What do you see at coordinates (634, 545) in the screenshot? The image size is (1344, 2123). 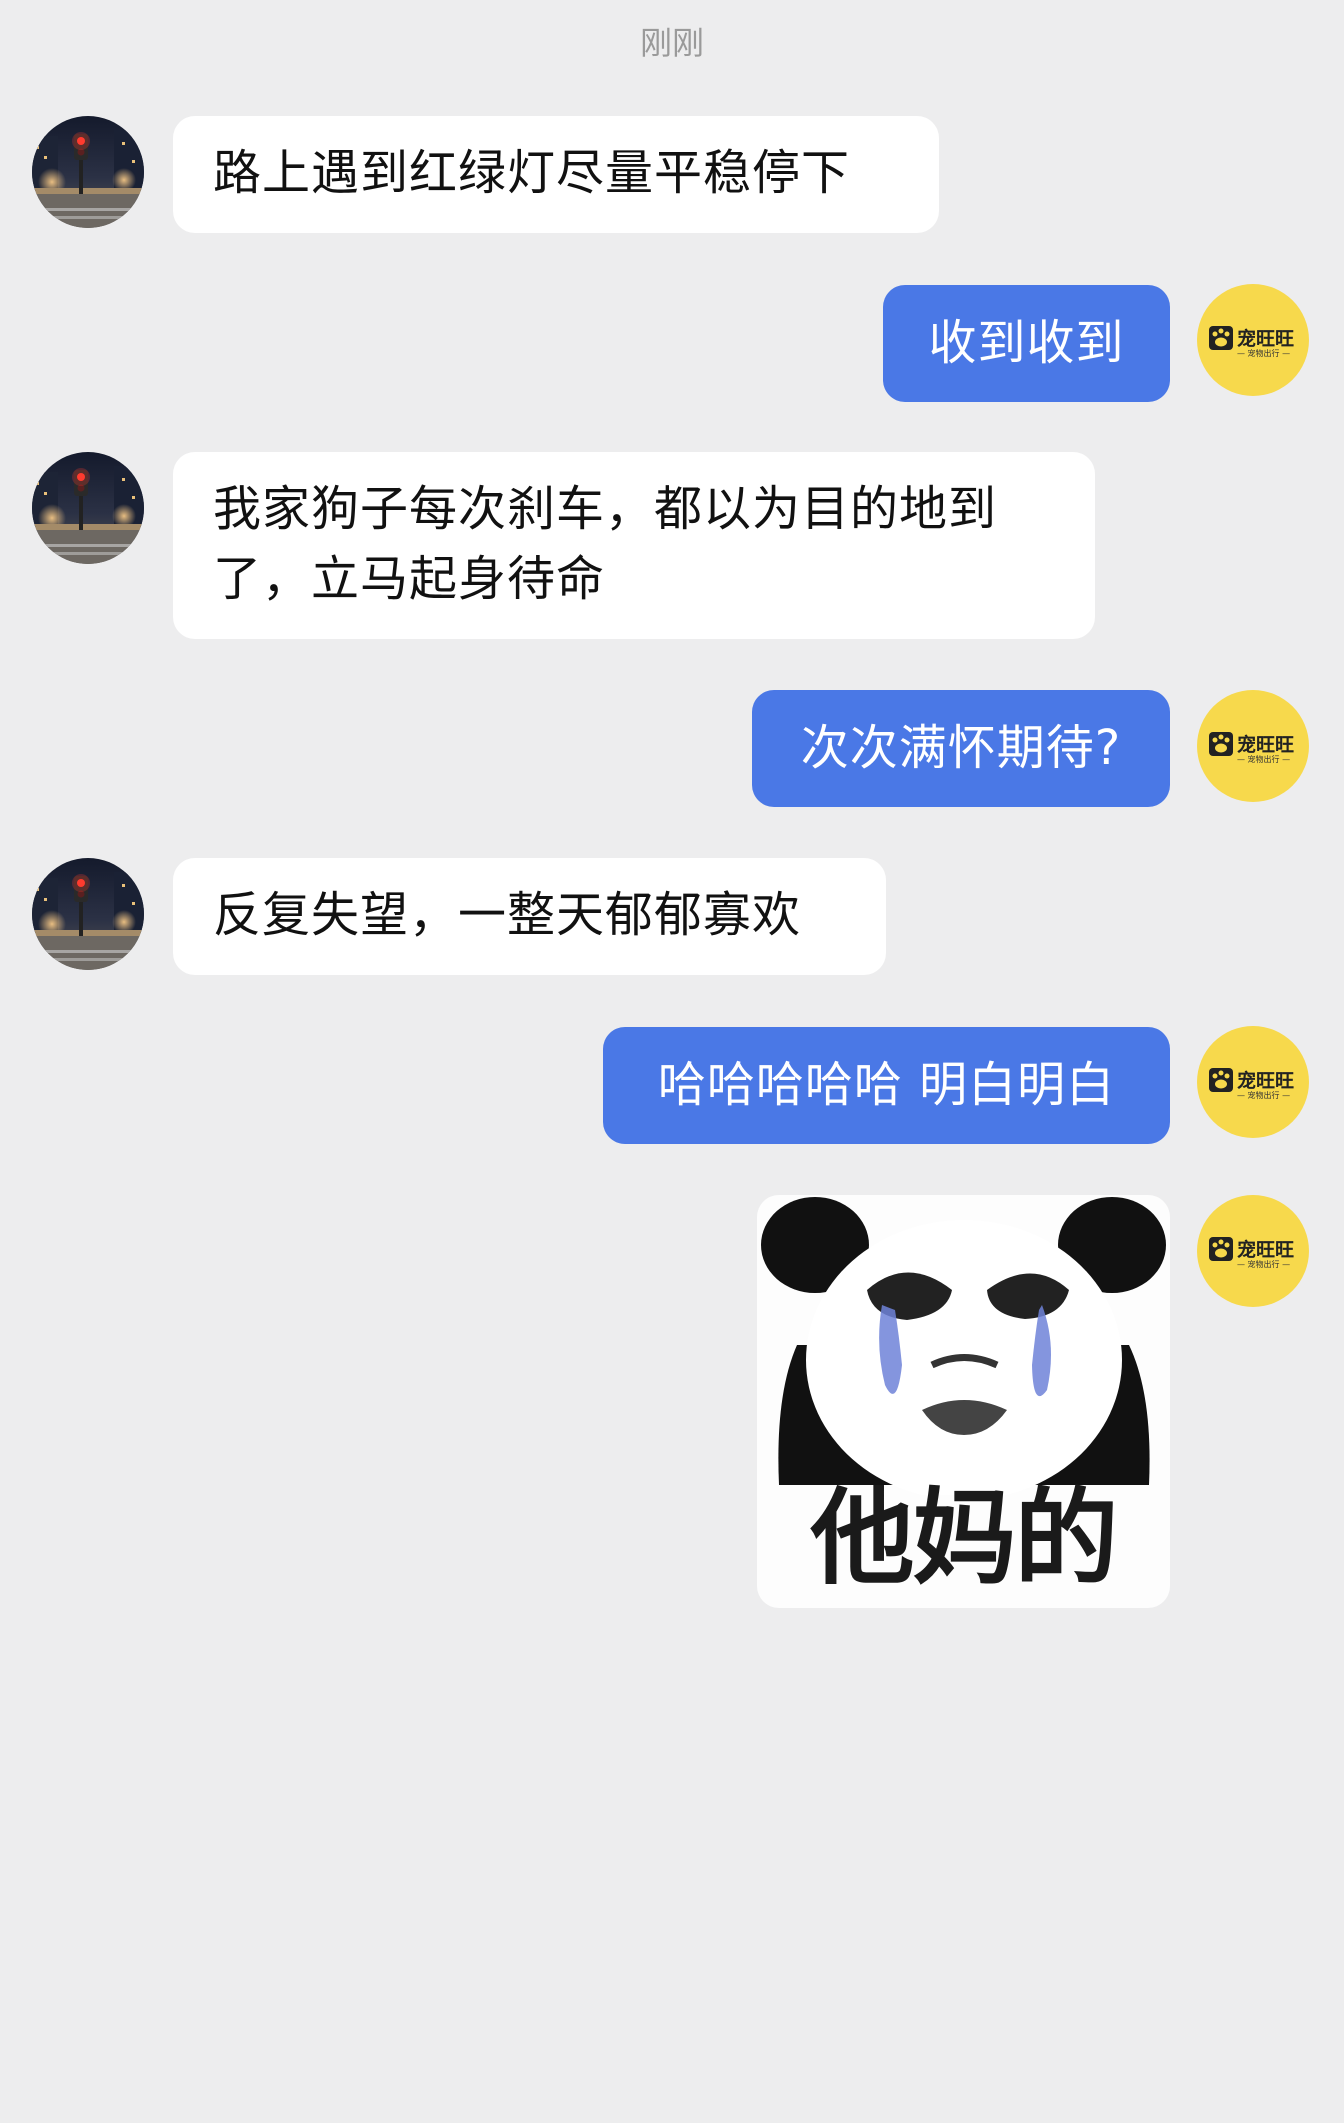 I see `incoming-message-bubble: 我家狗子每次刹车，都以为目的地到 了，立马起身待命` at bounding box center [634, 545].